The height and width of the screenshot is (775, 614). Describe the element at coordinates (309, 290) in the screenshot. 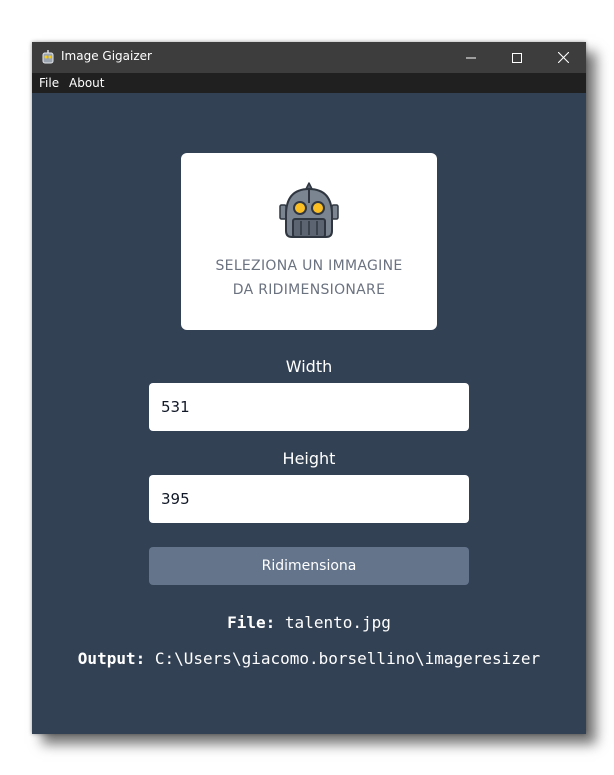

I see `dropzone-text-line2: DA RIDIMENSIONARE` at that location.